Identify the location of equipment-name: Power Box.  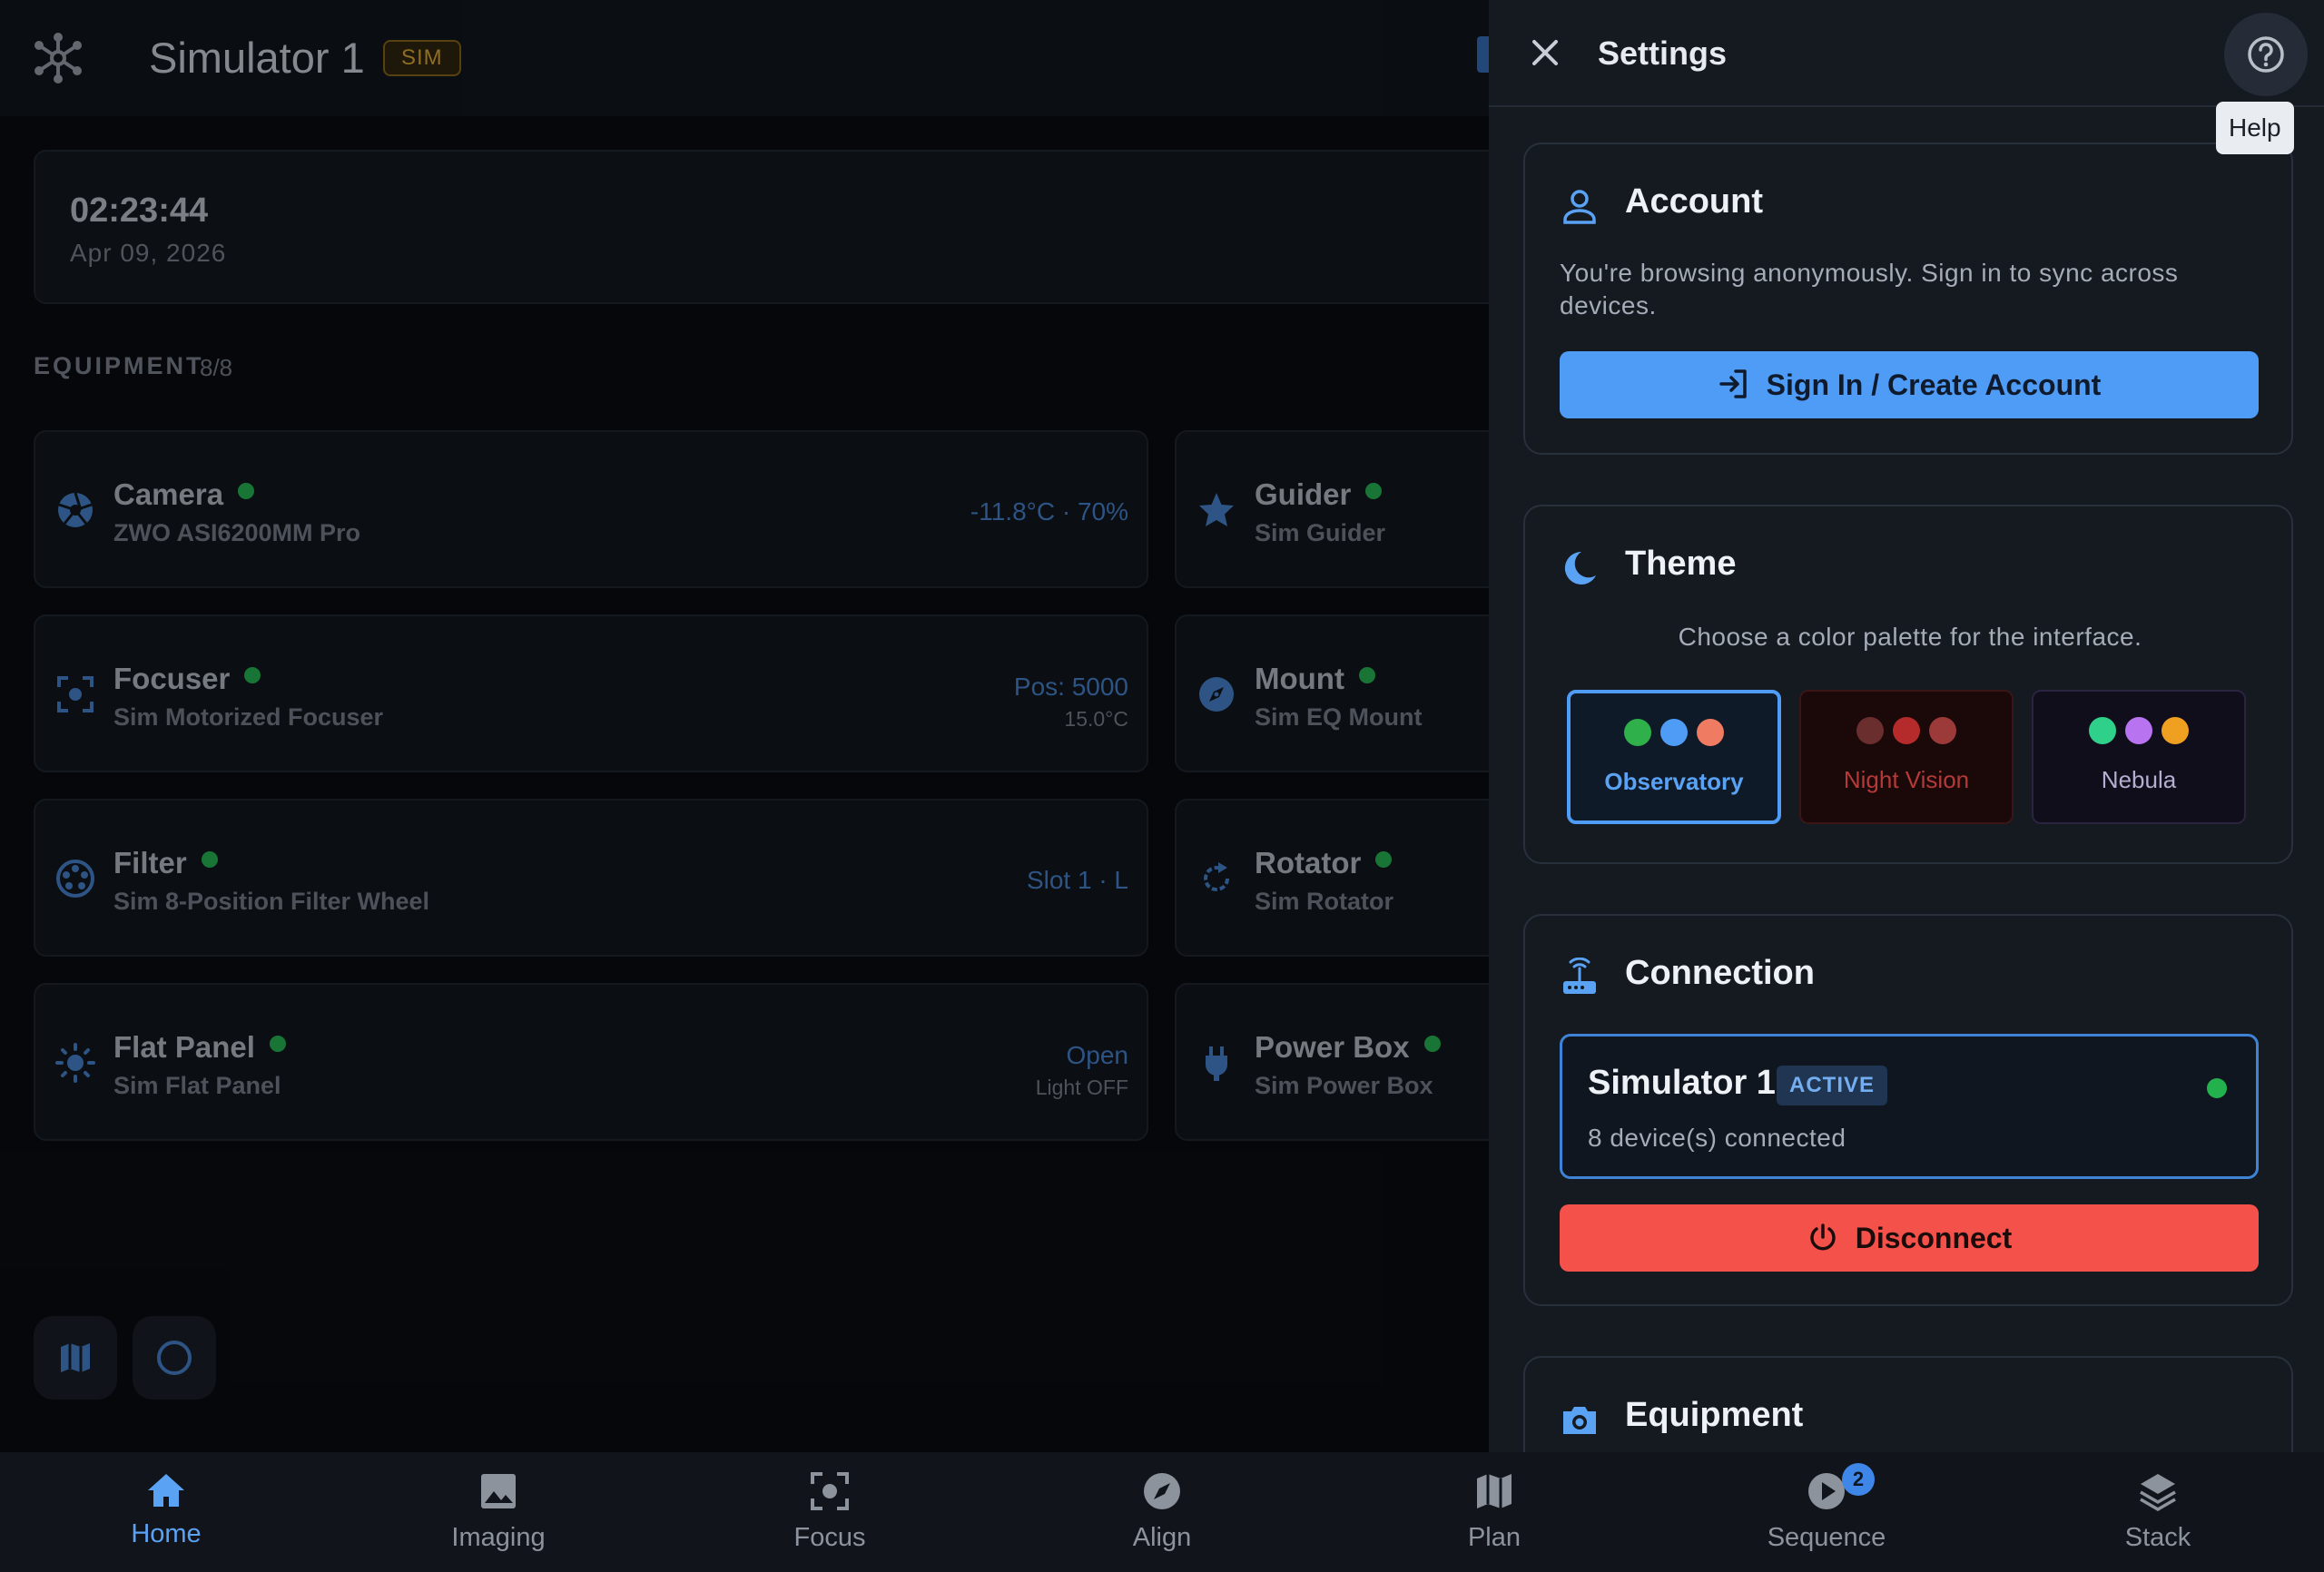
(1348, 1047).